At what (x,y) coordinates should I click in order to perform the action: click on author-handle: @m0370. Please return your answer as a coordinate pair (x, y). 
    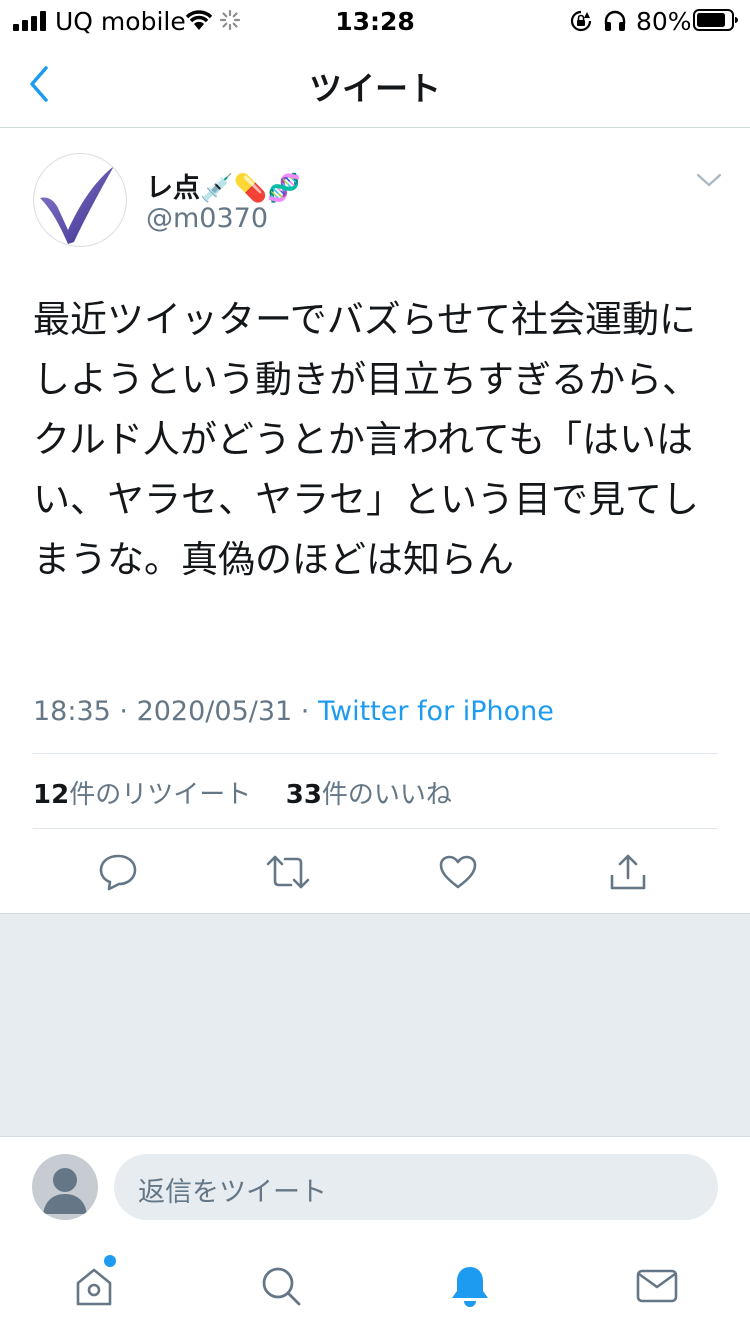
    Looking at the image, I should click on (207, 218).